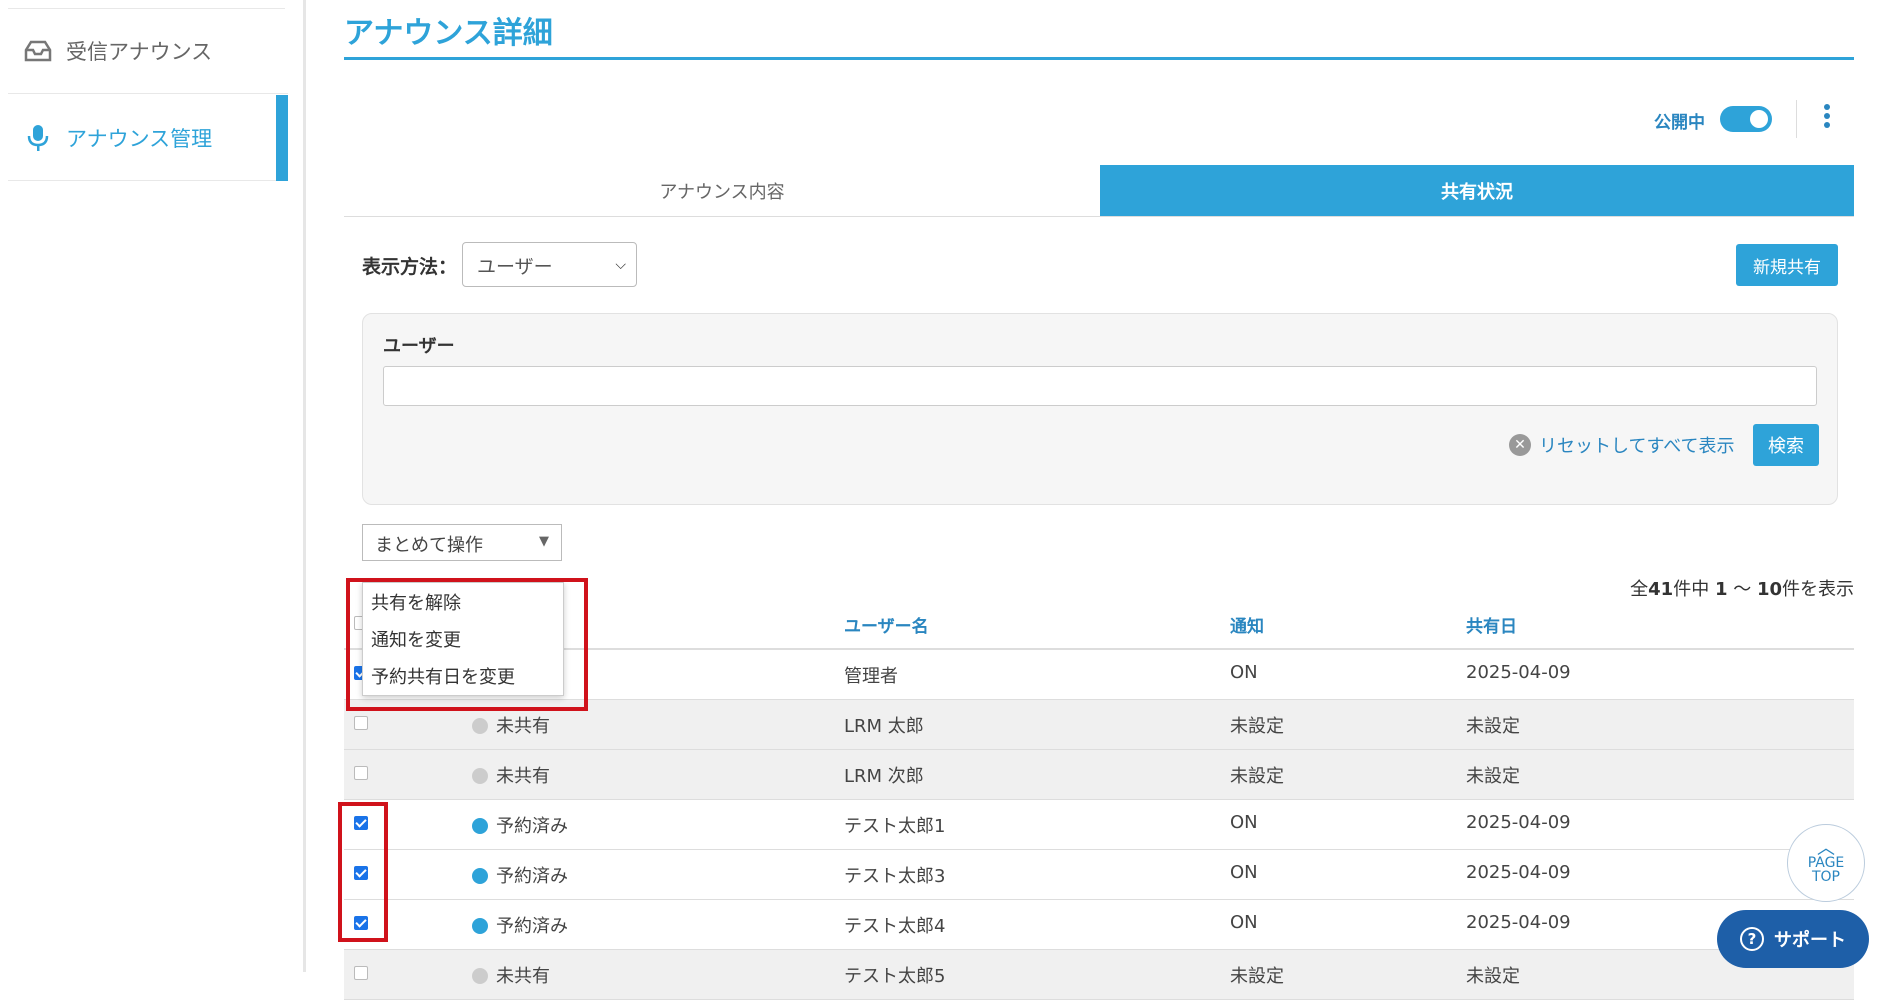 This screenshot has width=1879, height=1000. What do you see at coordinates (895, 926) in the screenshot?
I see `user-name: テスト太郎4` at bounding box center [895, 926].